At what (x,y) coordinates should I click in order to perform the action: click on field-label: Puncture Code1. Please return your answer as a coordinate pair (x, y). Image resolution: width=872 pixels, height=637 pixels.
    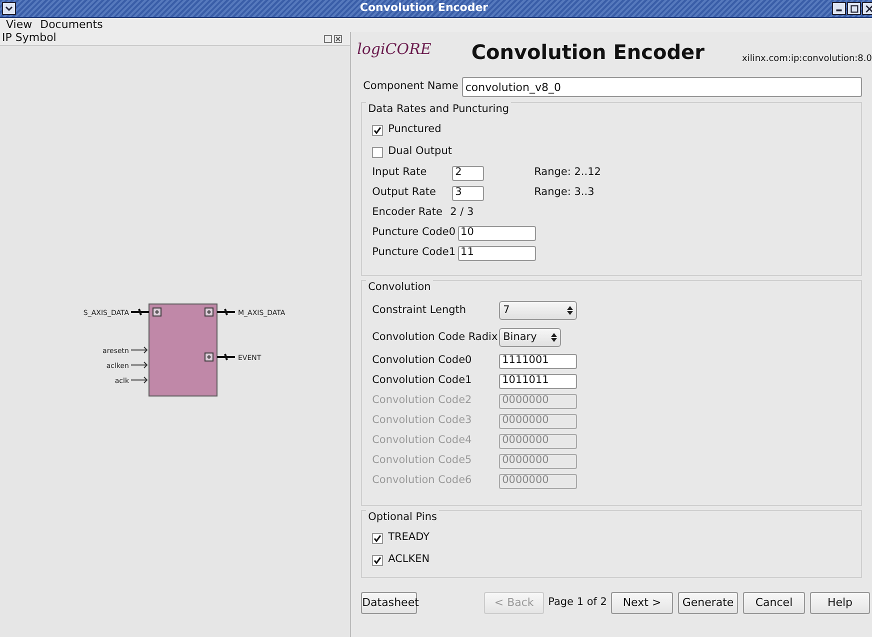
    Looking at the image, I should click on (414, 252).